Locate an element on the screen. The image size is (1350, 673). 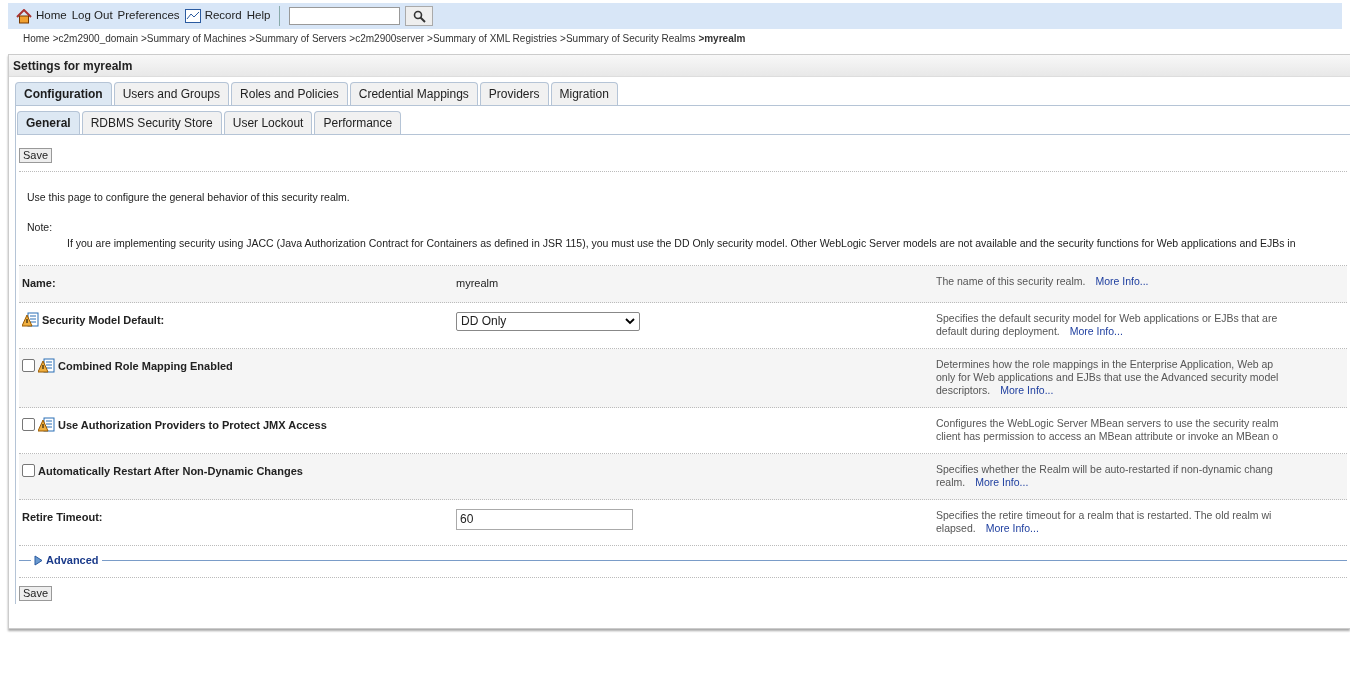
breadcrumb-link: >c2m2900server is located at coordinates (387, 38).